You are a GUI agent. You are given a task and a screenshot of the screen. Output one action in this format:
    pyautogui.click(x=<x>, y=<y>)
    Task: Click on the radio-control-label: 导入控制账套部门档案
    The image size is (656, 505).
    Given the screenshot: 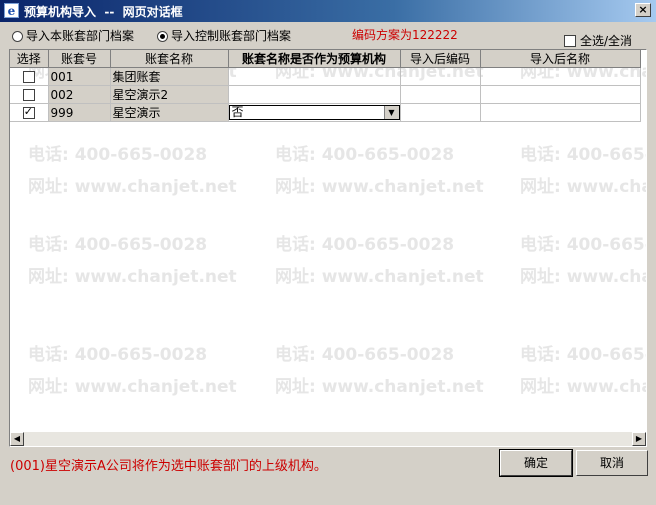 What is the action you would take?
    pyautogui.click(x=231, y=36)
    